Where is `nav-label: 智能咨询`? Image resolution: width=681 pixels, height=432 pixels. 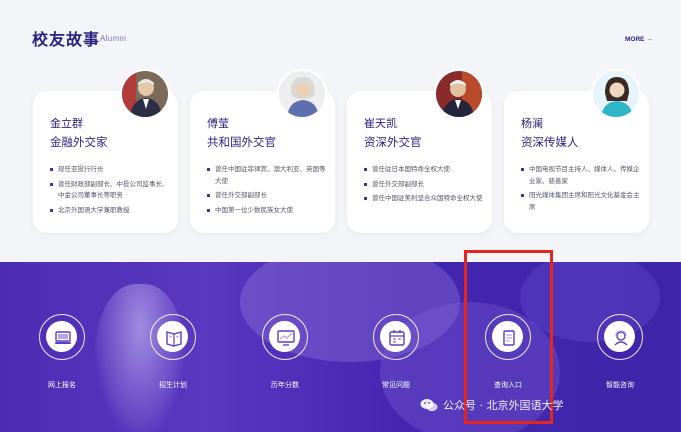 nav-label: 智能咨询 is located at coordinates (620, 385).